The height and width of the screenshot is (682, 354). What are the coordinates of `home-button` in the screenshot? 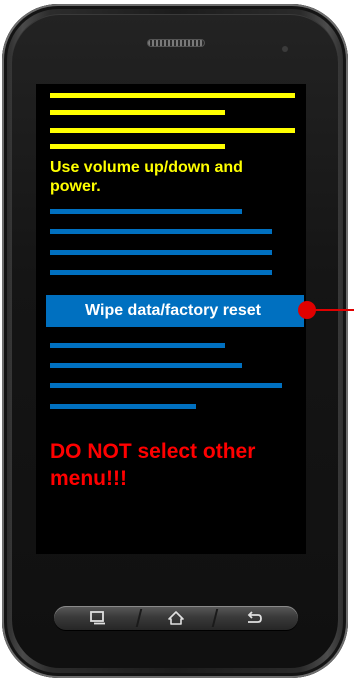 It's located at (176, 618).